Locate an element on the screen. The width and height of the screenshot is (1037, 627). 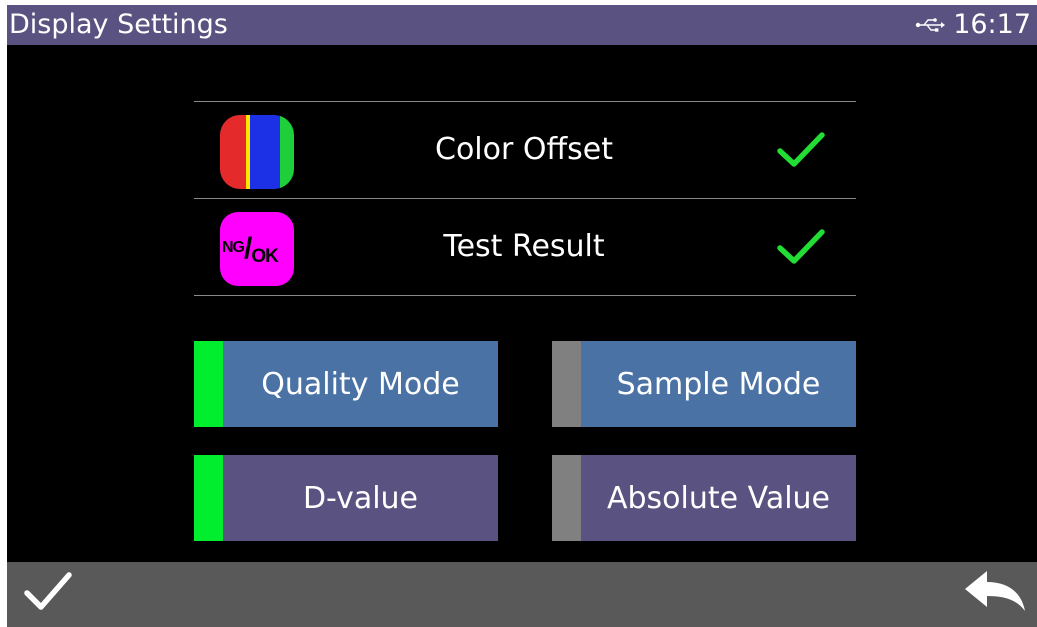
option-row-color-offset: Color Offset is located at coordinates (525, 150).